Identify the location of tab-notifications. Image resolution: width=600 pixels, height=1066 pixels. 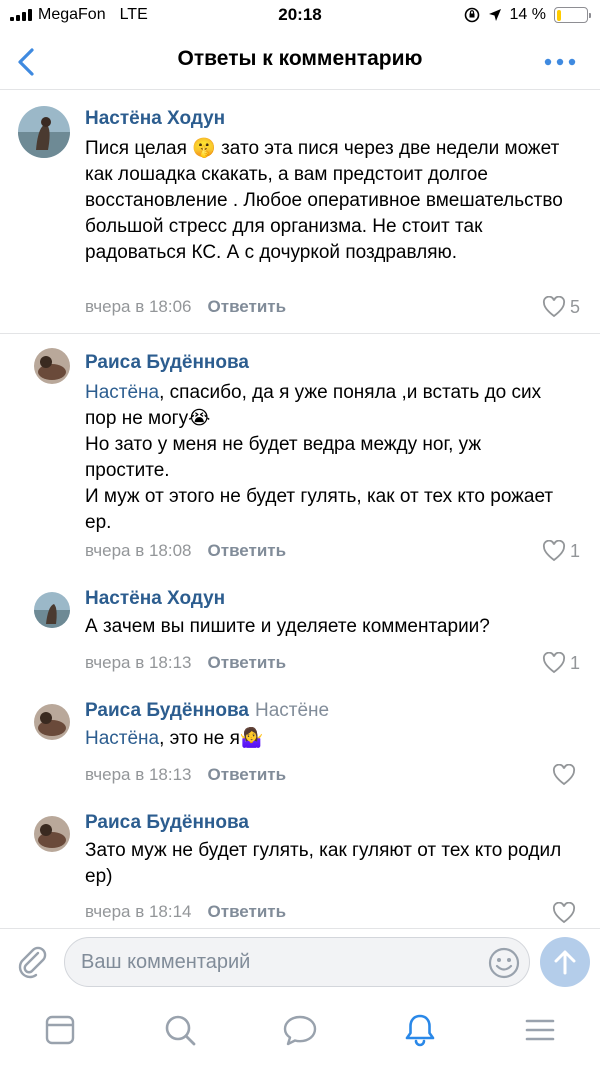
(420, 1030).